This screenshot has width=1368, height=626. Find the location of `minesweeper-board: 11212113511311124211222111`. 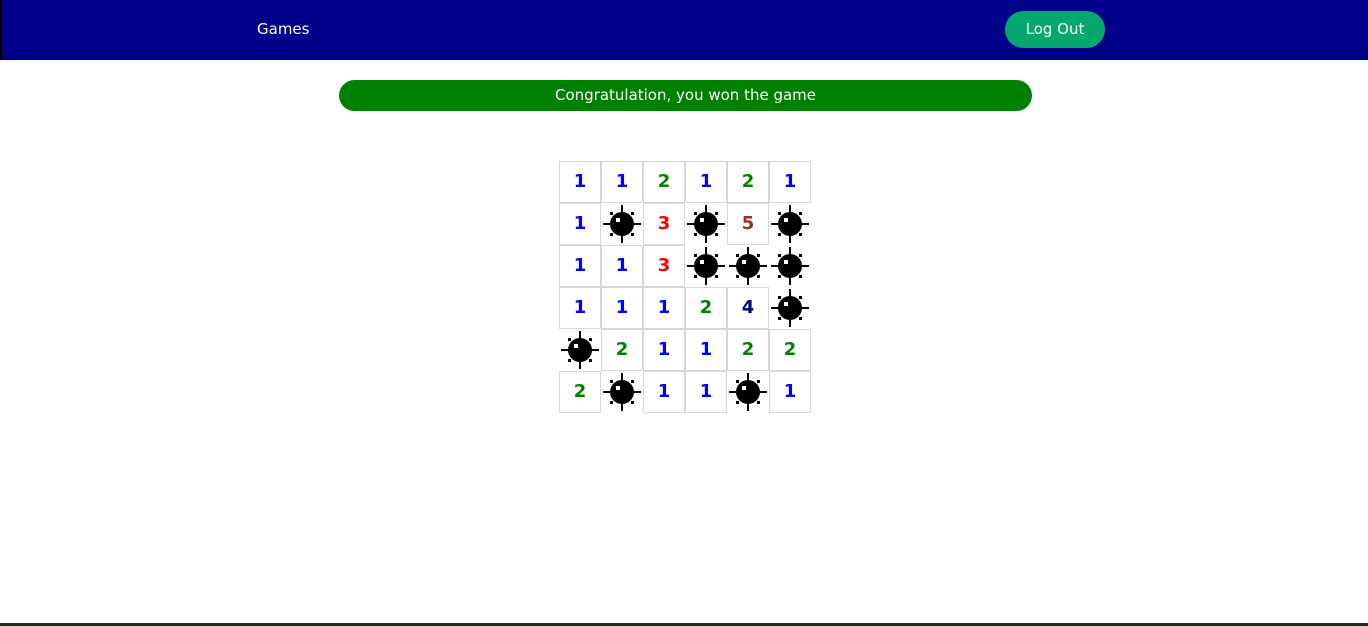

minesweeper-board: 11212113511311124211222111 is located at coordinates (685, 287).